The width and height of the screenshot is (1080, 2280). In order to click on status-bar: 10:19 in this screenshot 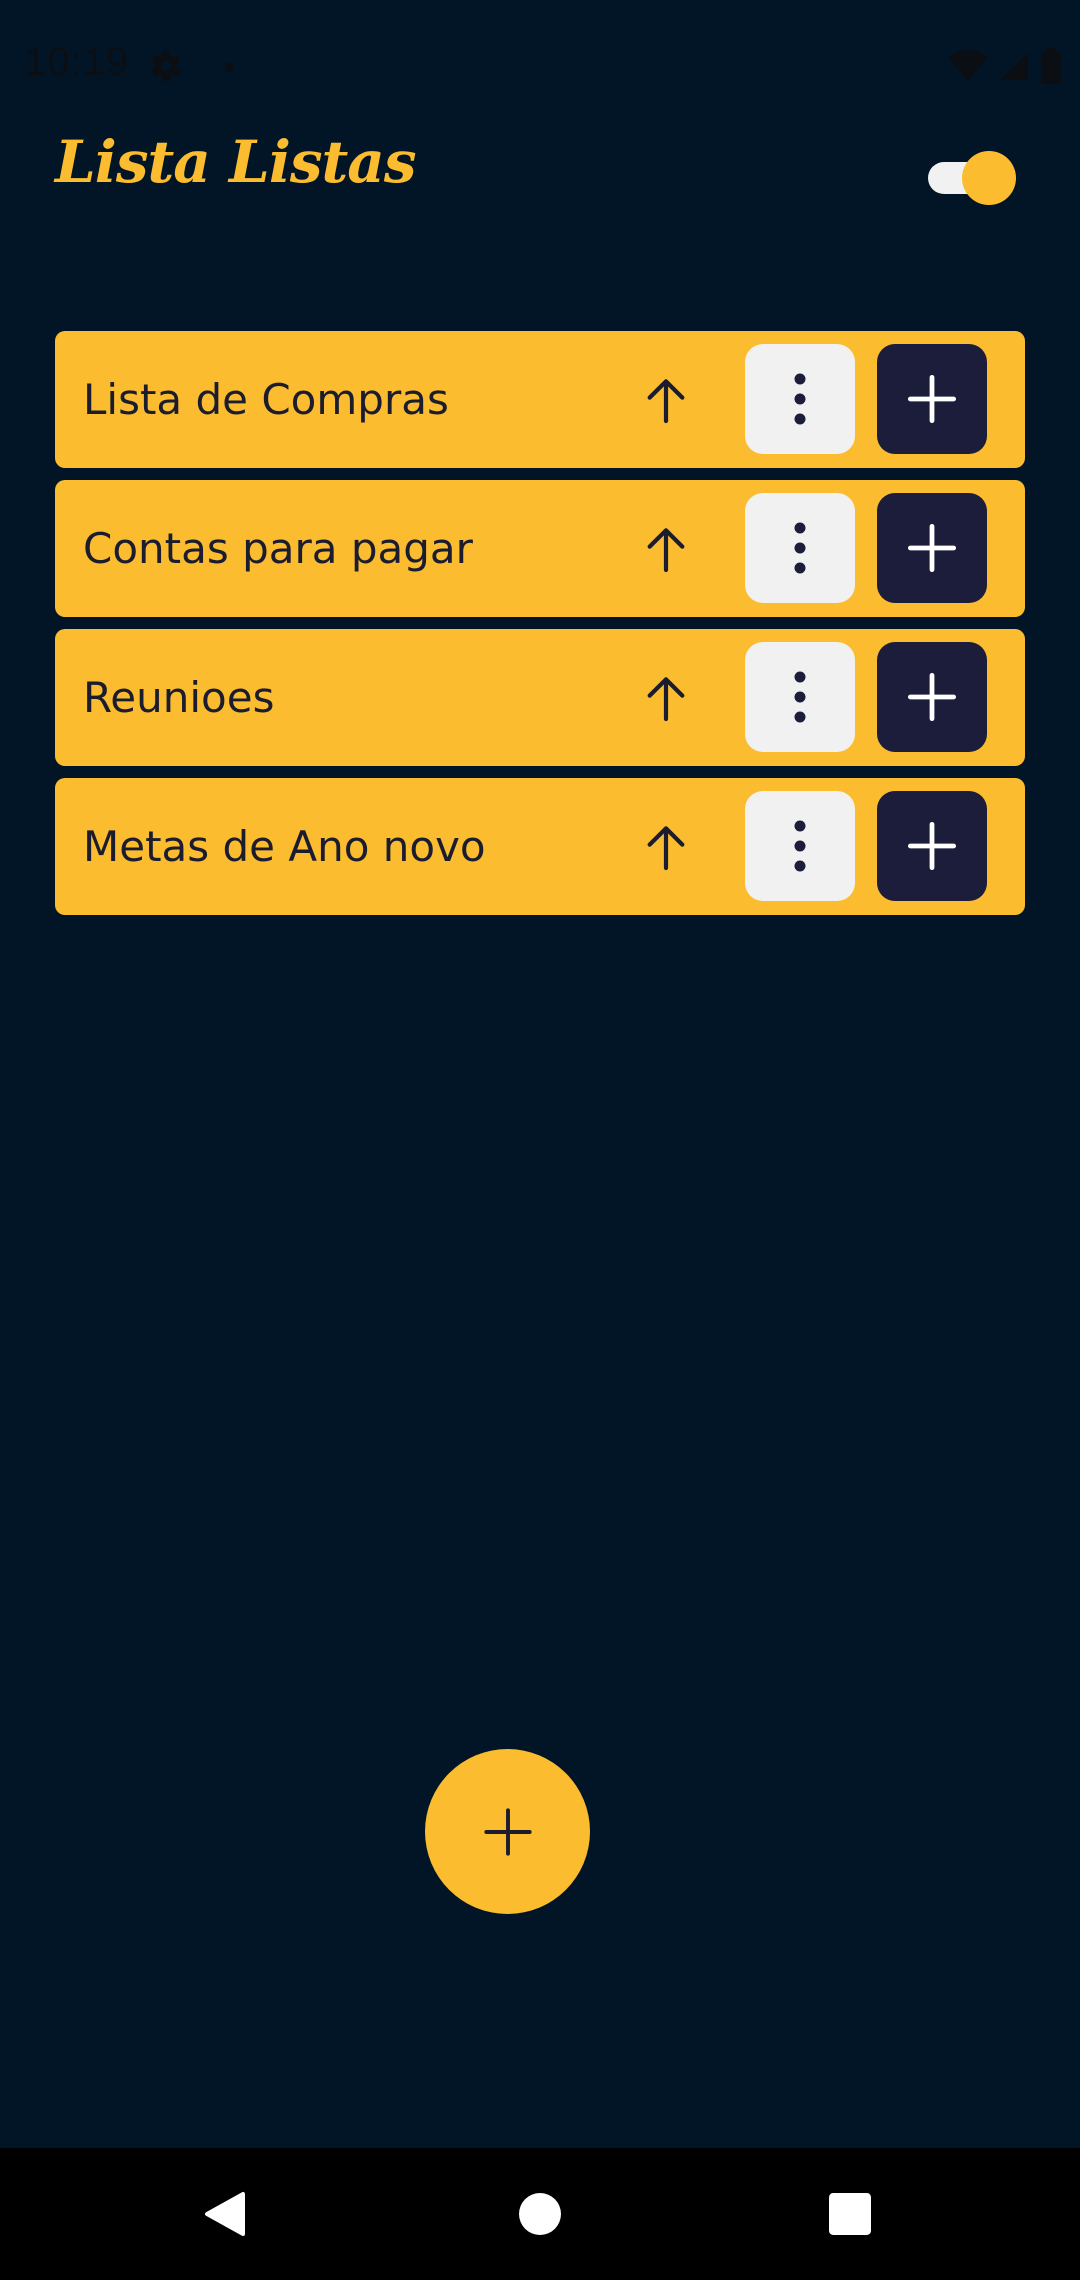, I will do `click(540, 67)`.